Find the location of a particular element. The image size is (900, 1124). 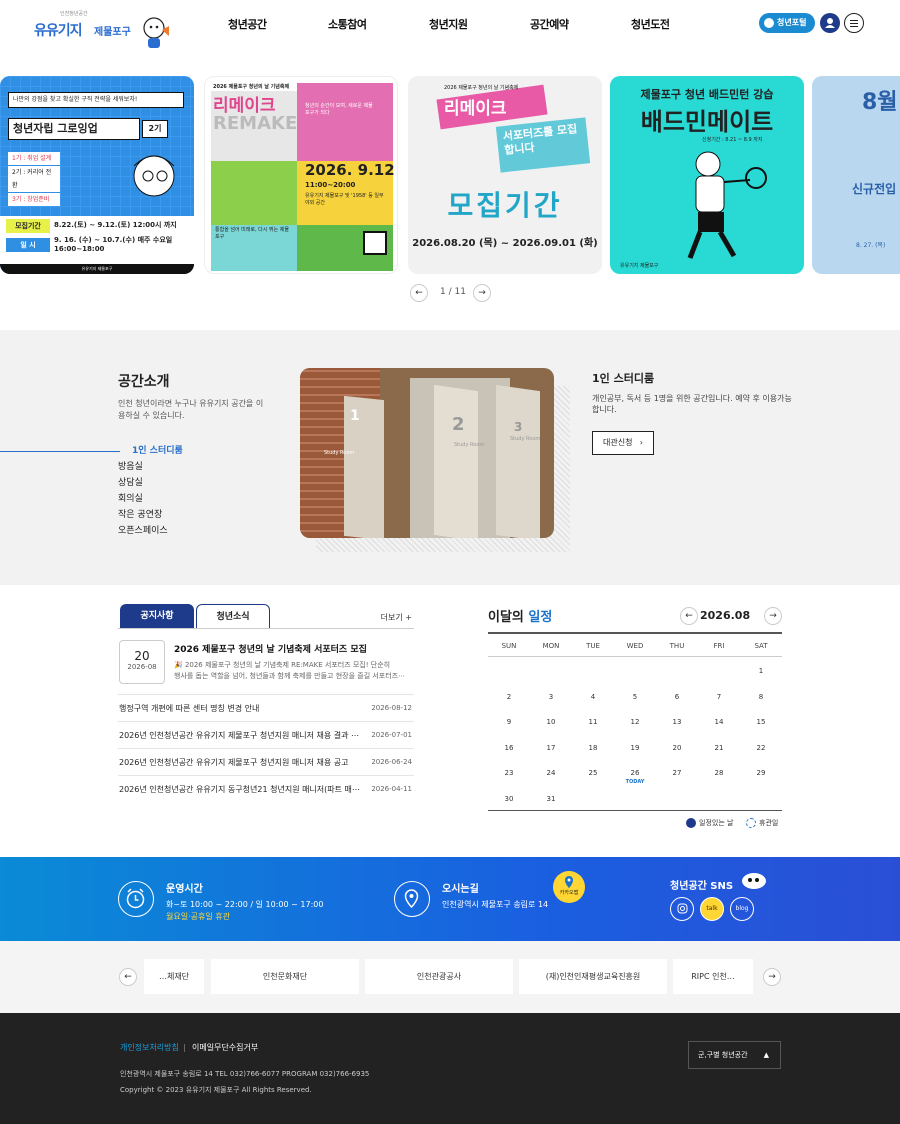

calendar-day: 18 is located at coordinates (593, 748).